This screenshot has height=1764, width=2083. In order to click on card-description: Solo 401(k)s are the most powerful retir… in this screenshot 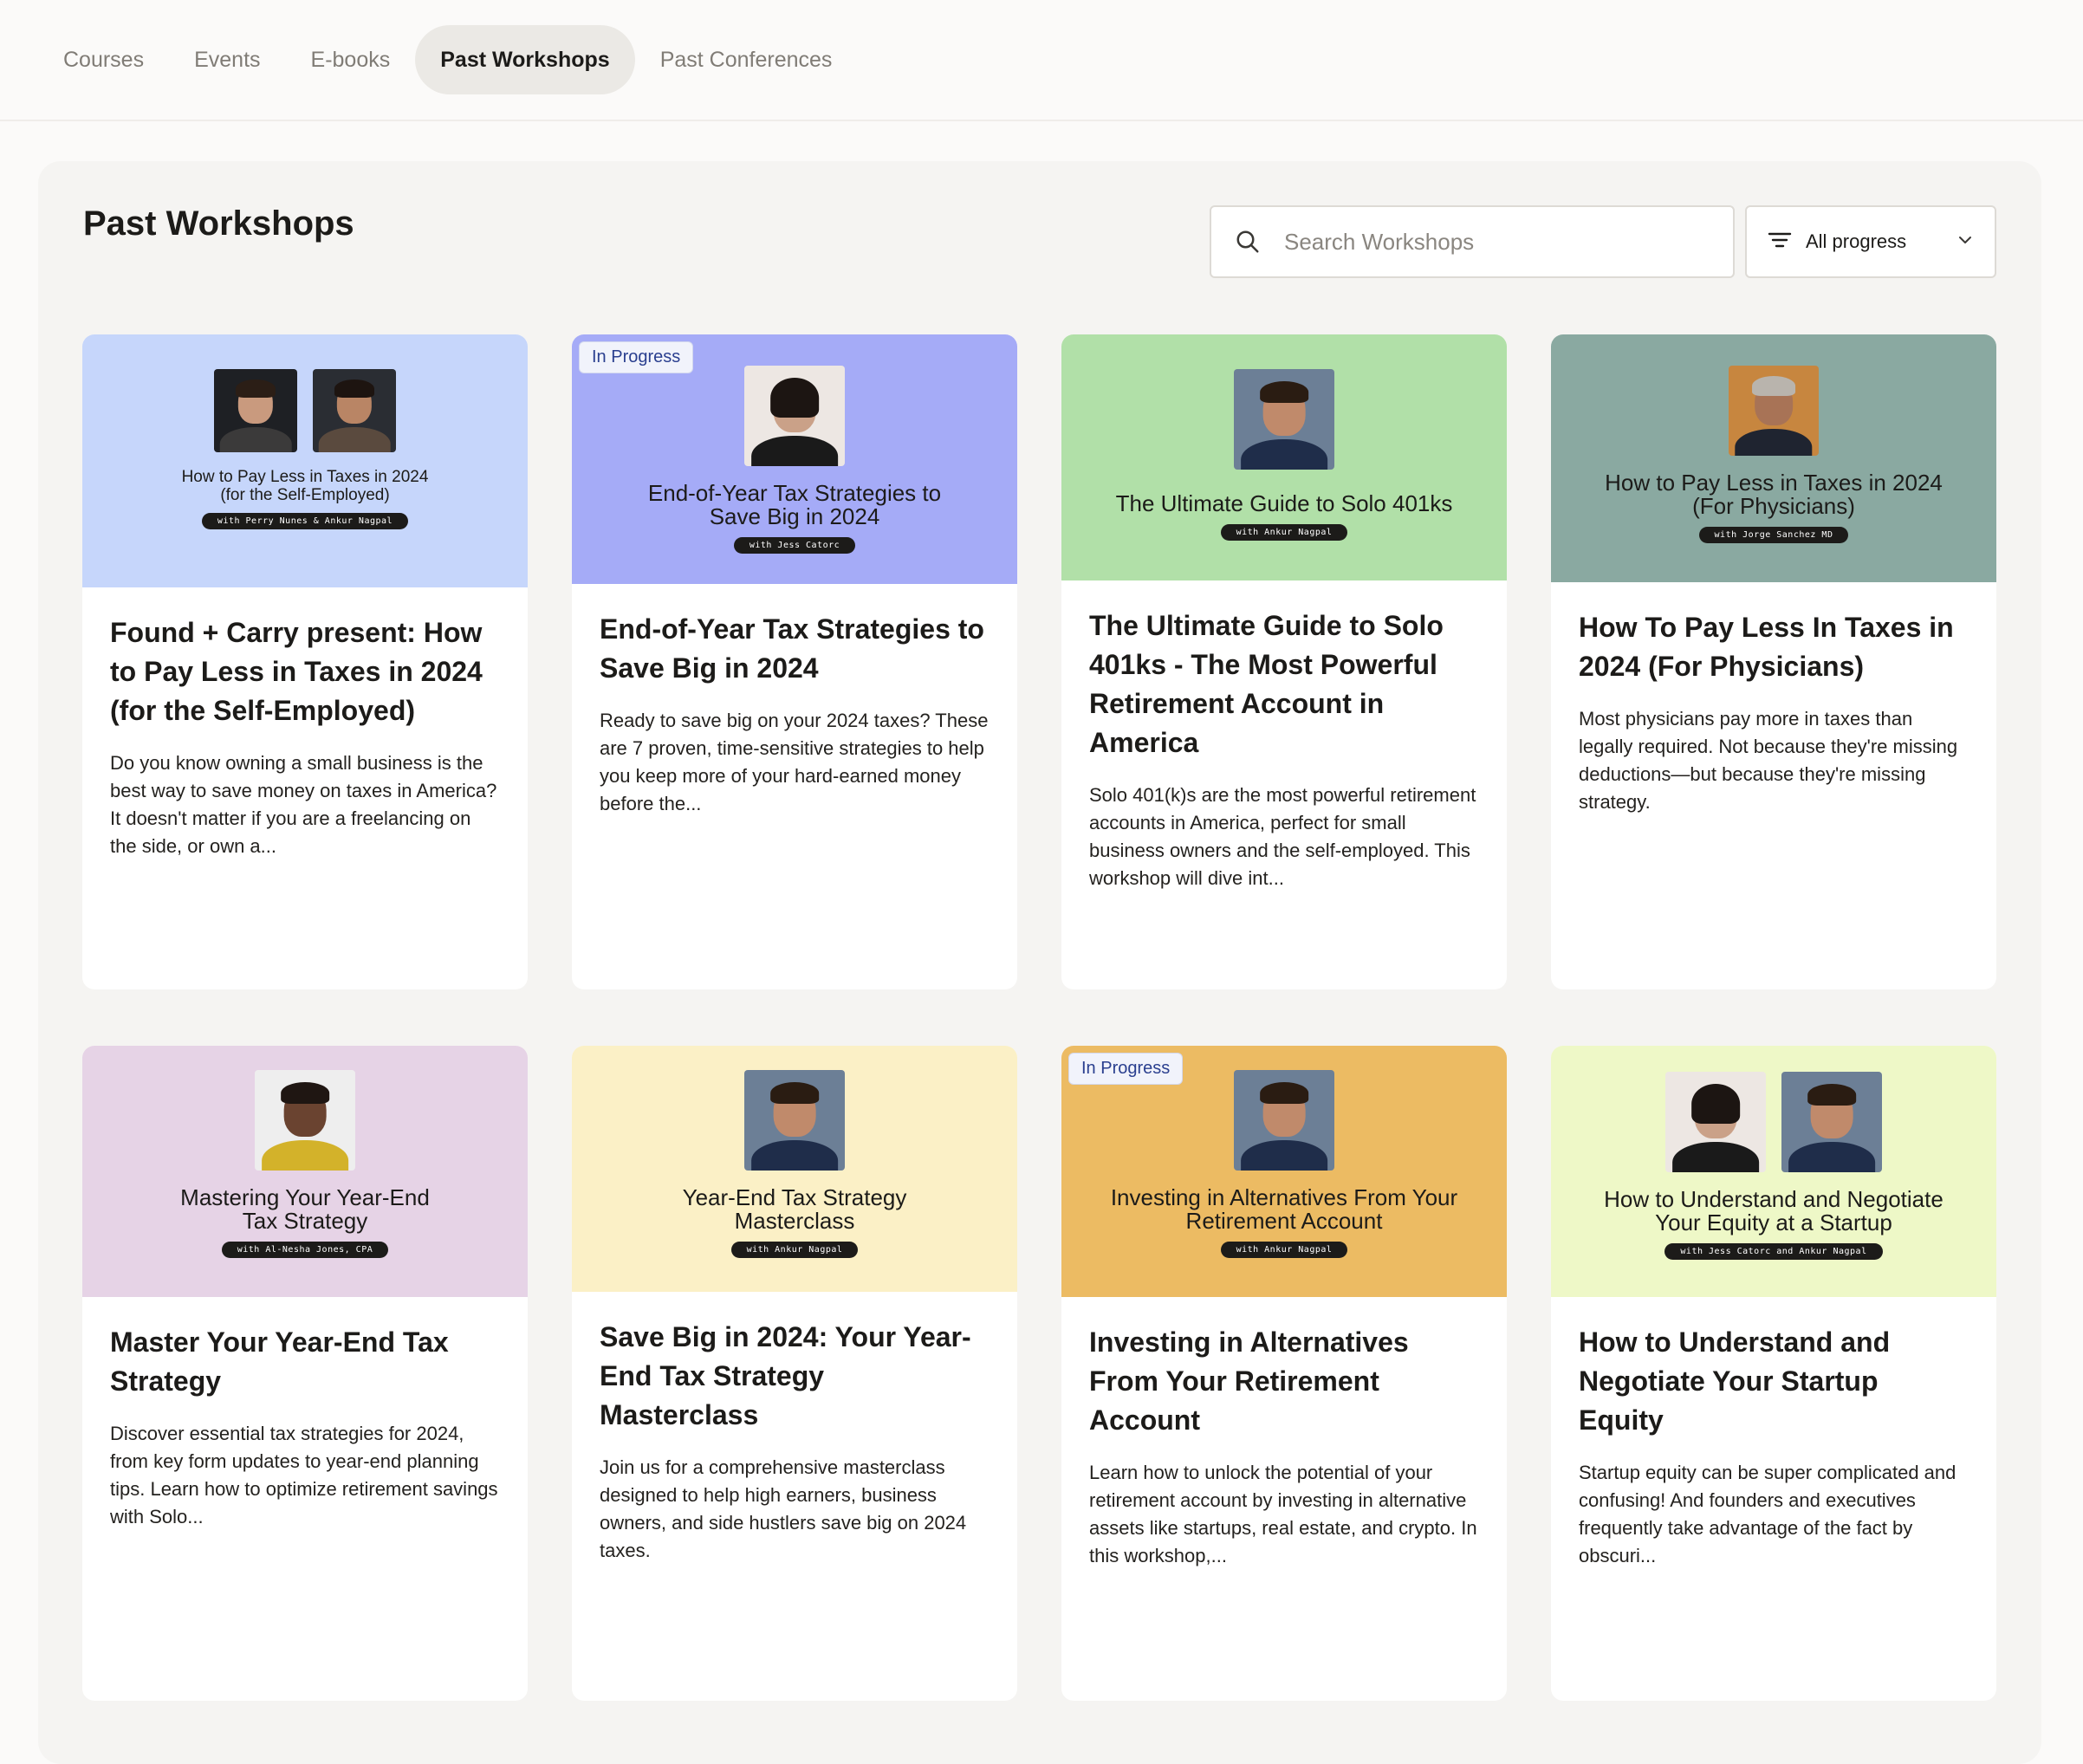, I will do `click(1282, 836)`.